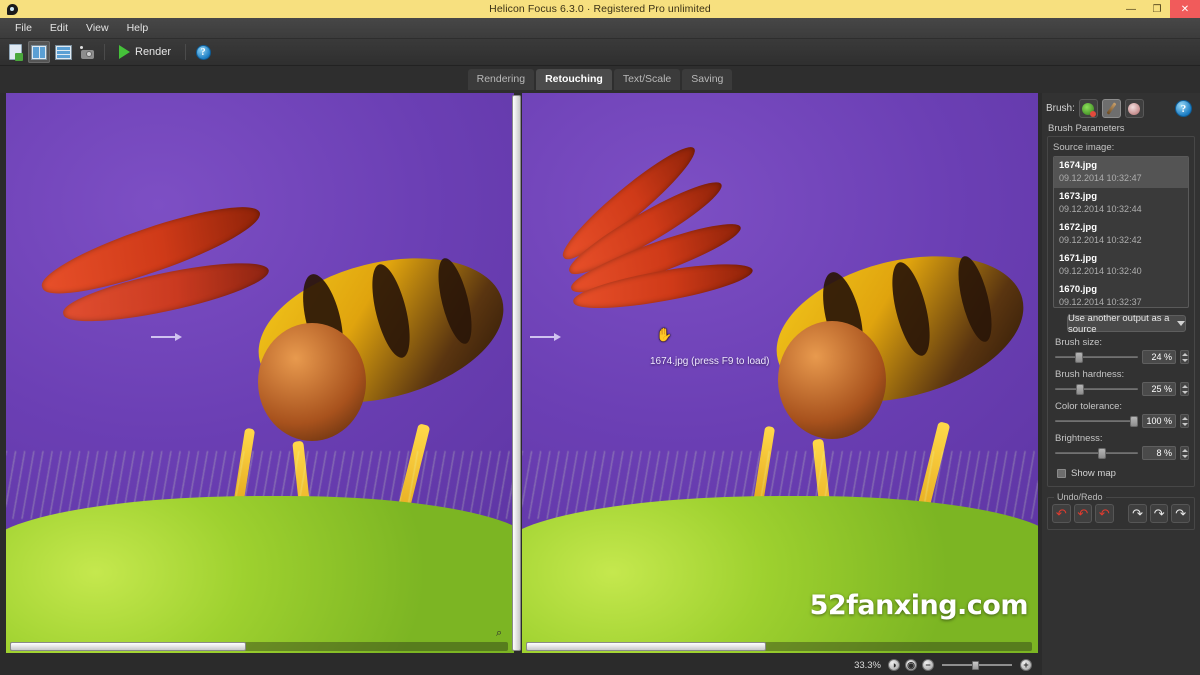 The width and height of the screenshot is (1200, 675). Describe the element at coordinates (87, 52) in the screenshot. I see `camera-raw-button` at that location.